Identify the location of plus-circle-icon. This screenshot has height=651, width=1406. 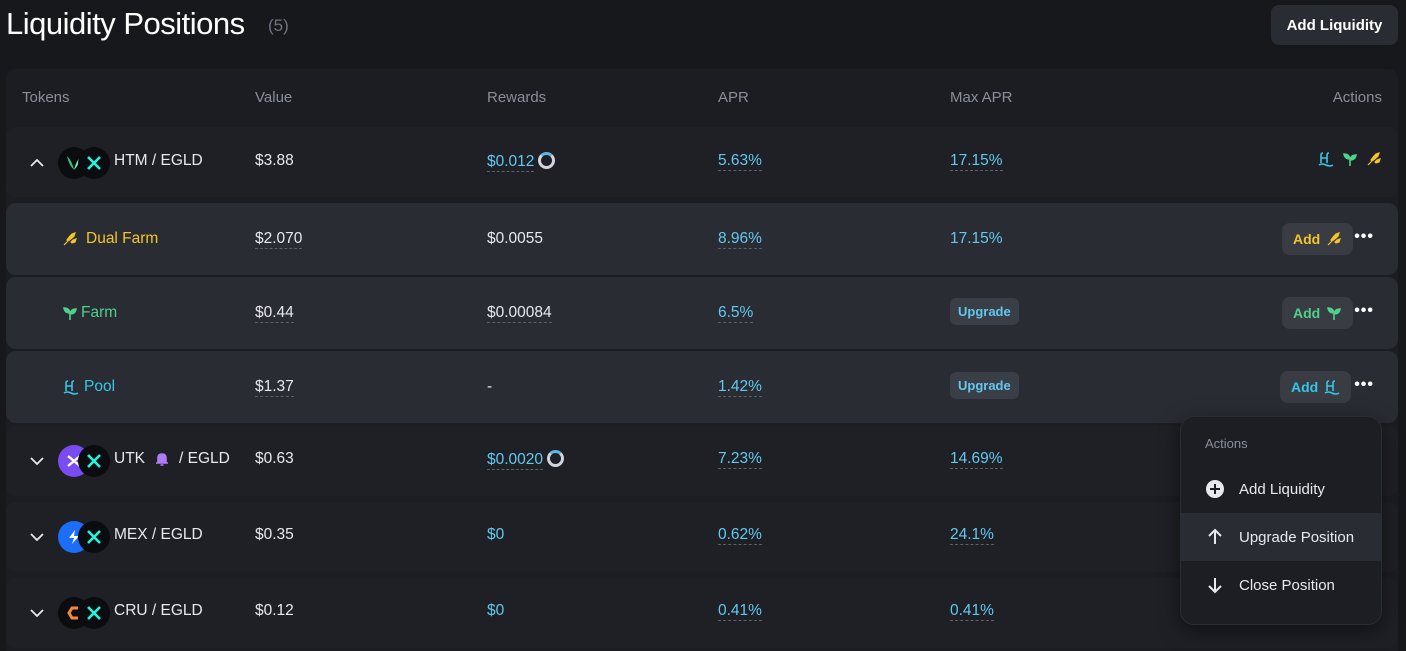
(1215, 489).